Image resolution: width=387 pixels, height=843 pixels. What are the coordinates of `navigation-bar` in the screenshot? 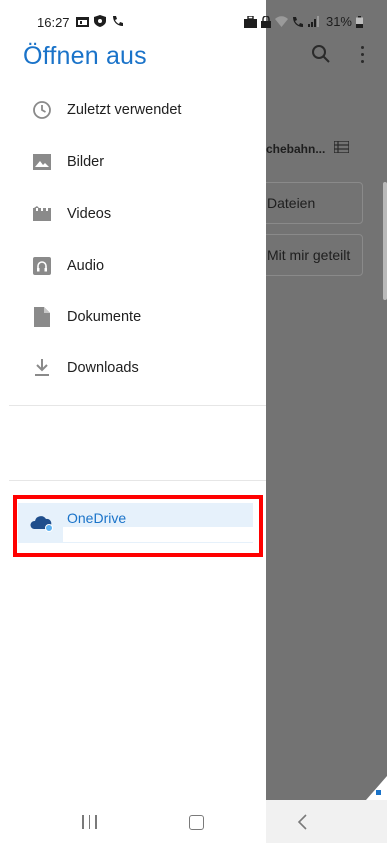 It's located at (193, 821).